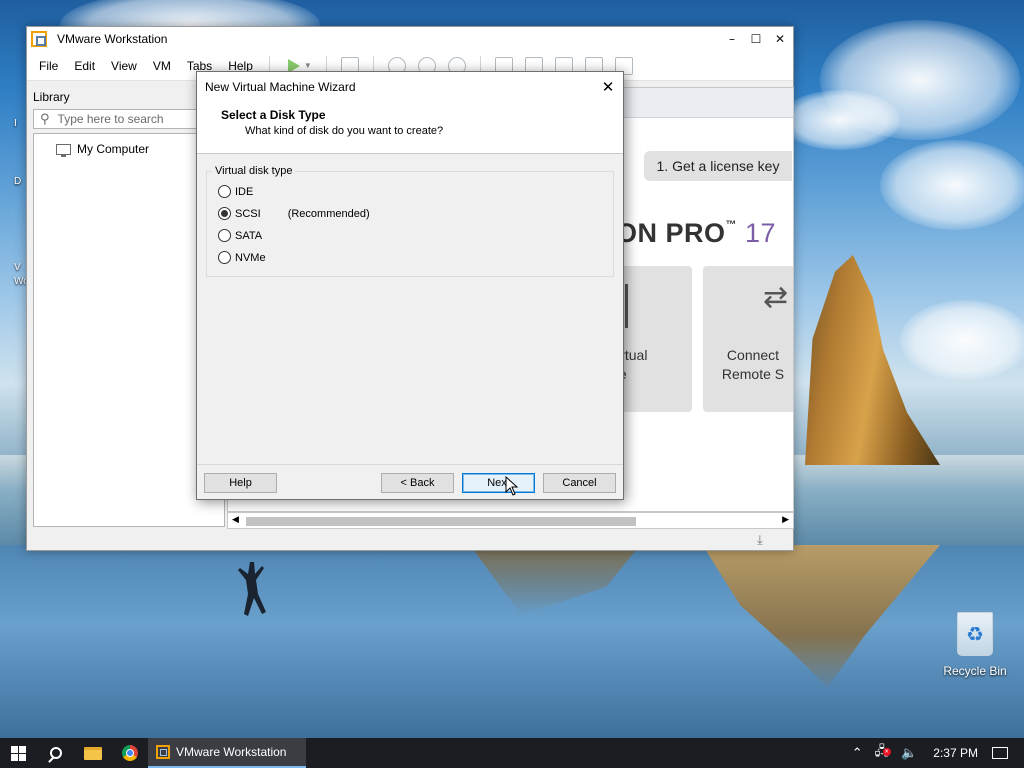  I want to click on radio-scsi: SCSI (Recommended), so click(294, 213).